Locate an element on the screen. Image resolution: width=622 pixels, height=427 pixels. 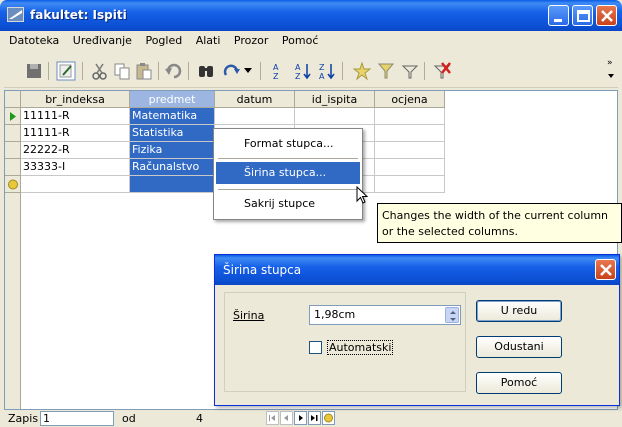
close-button is located at coordinates (606, 15).